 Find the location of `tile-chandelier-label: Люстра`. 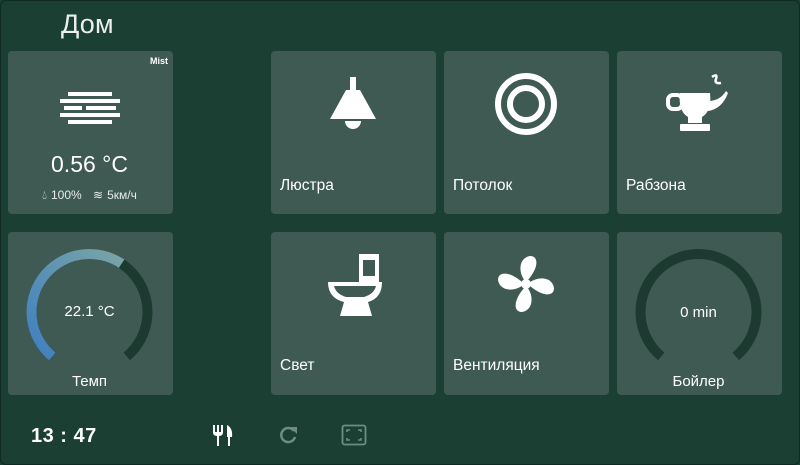

tile-chandelier-label: Люстра is located at coordinates (307, 185).